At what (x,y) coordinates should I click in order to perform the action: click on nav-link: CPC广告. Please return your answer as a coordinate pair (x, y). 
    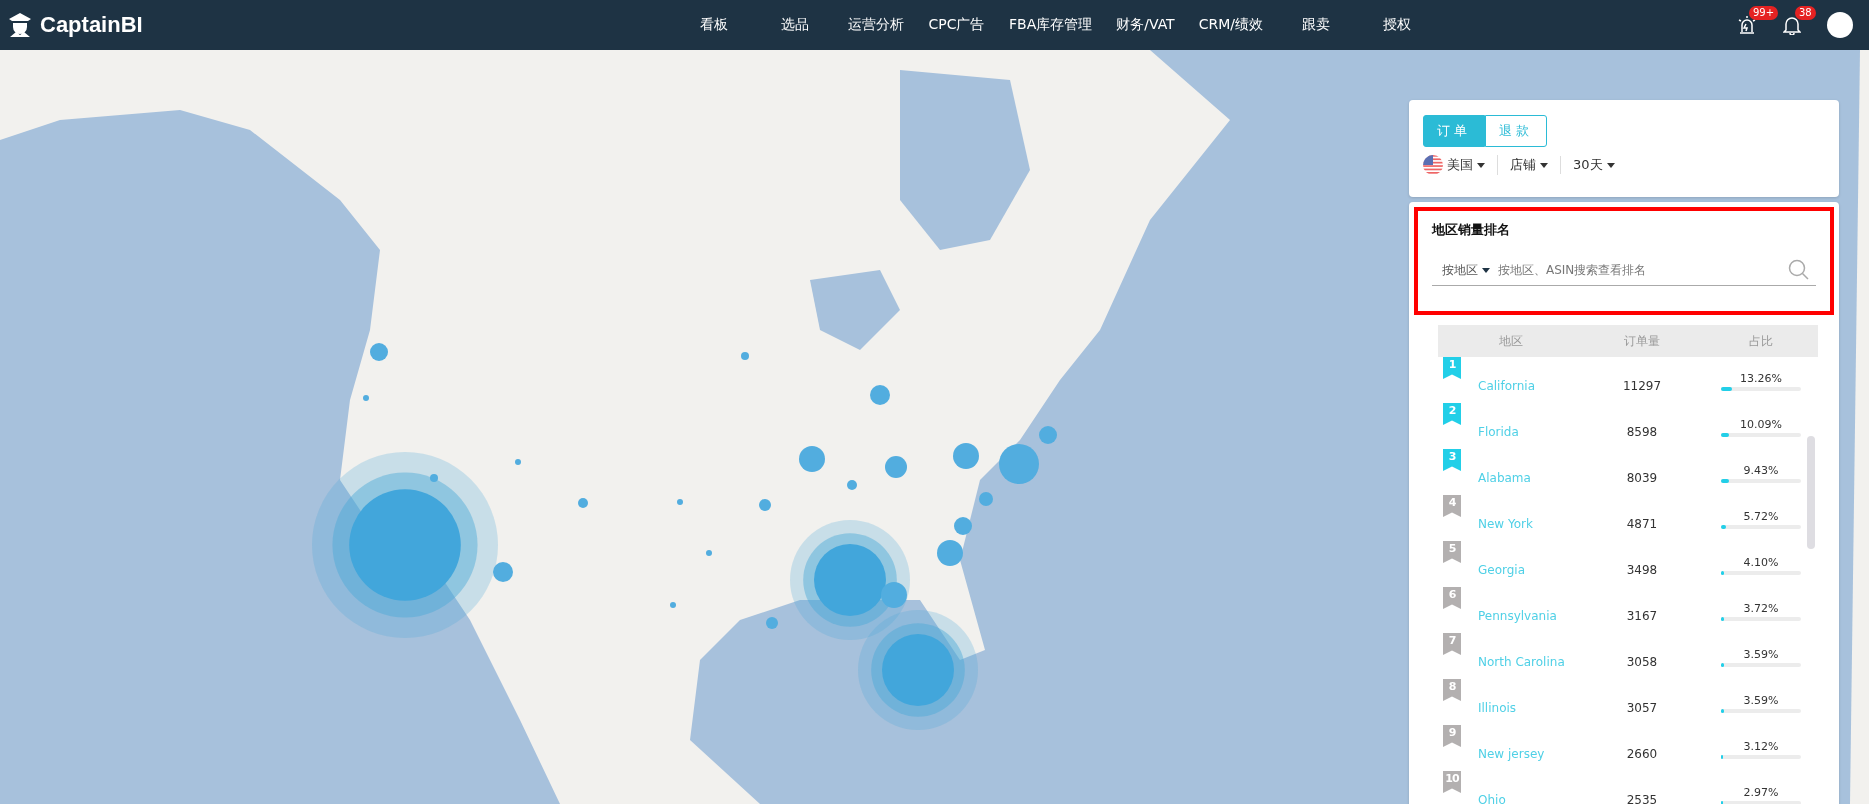
    Looking at the image, I should click on (956, 25).